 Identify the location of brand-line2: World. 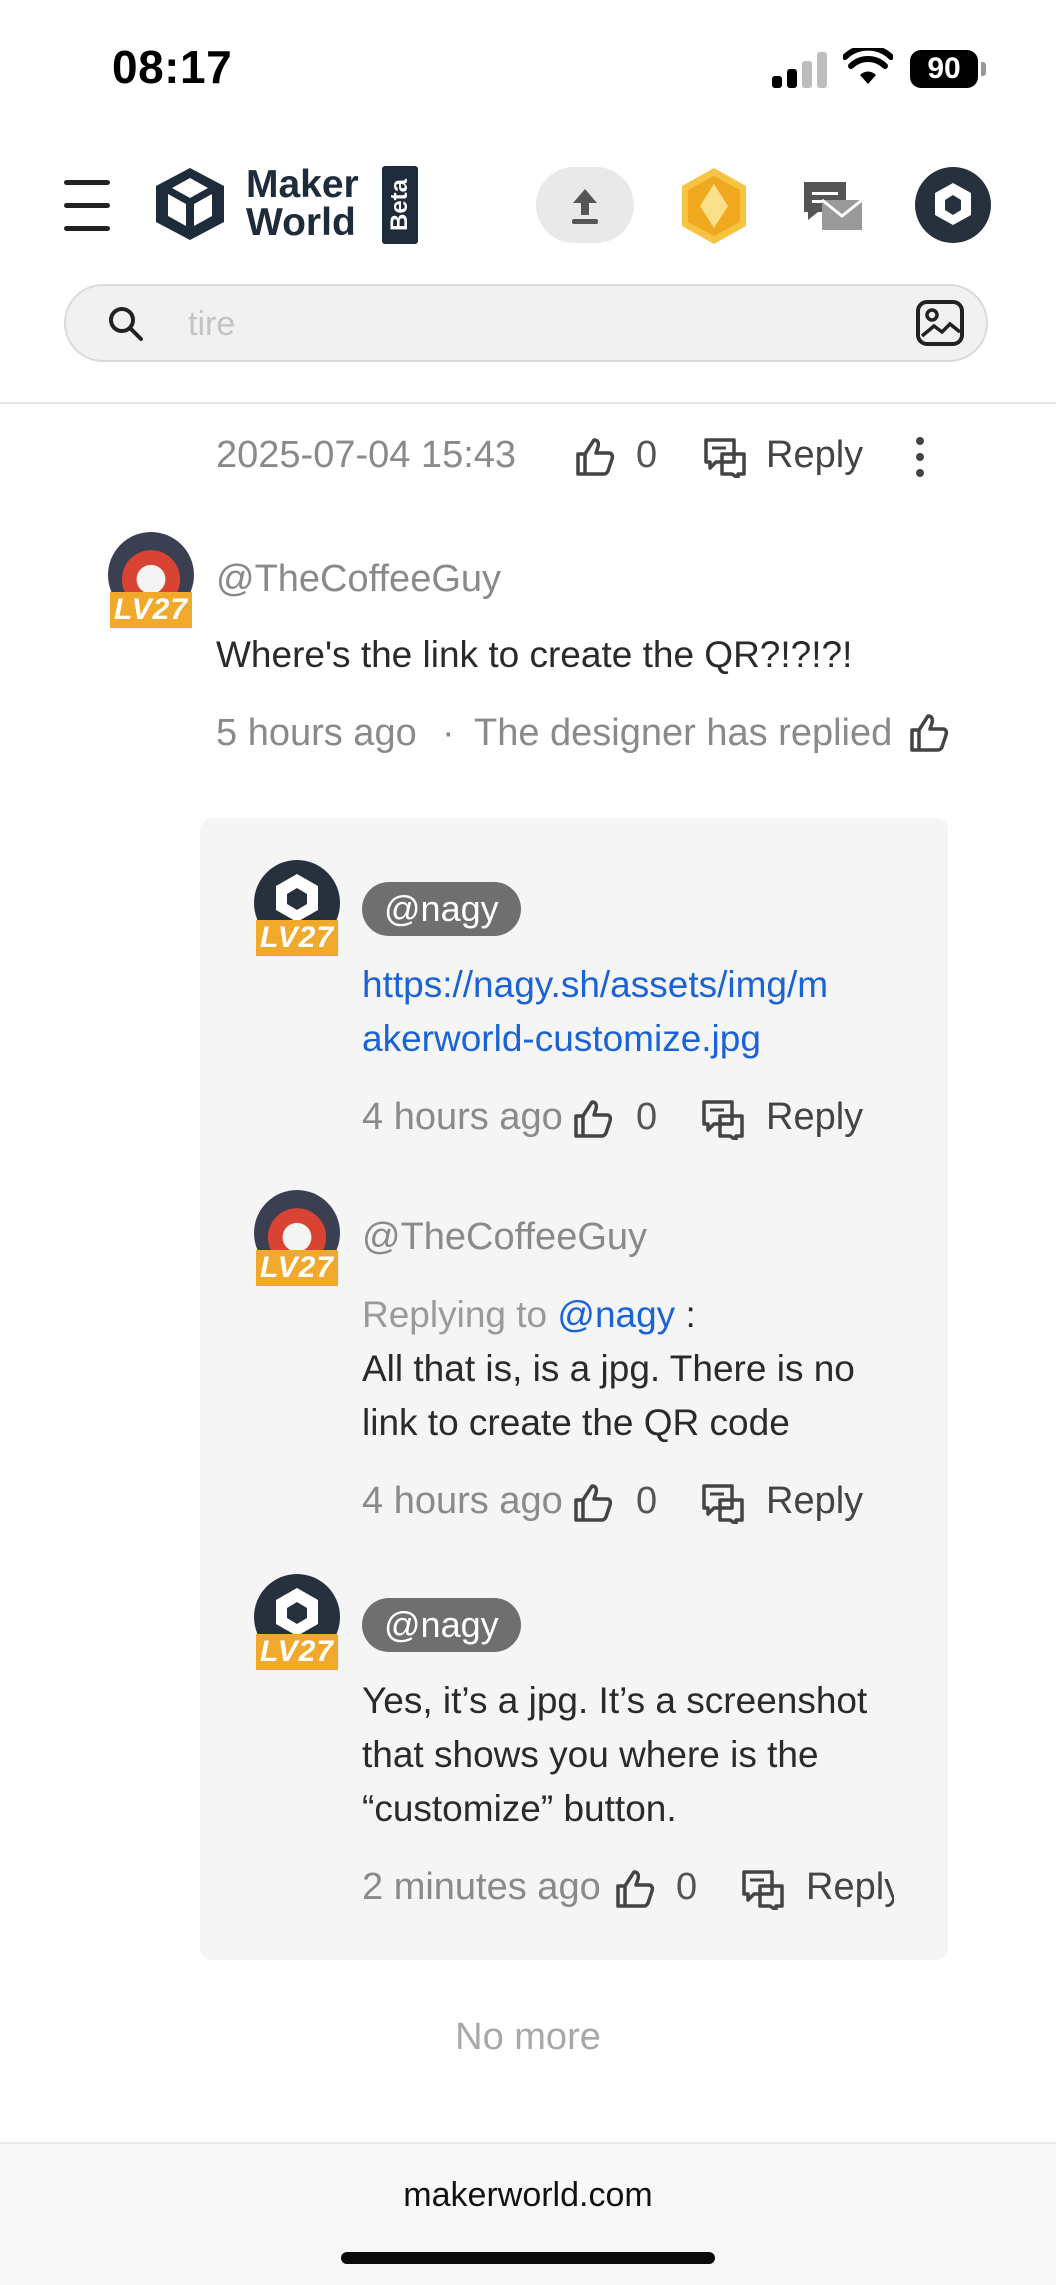
(301, 222).